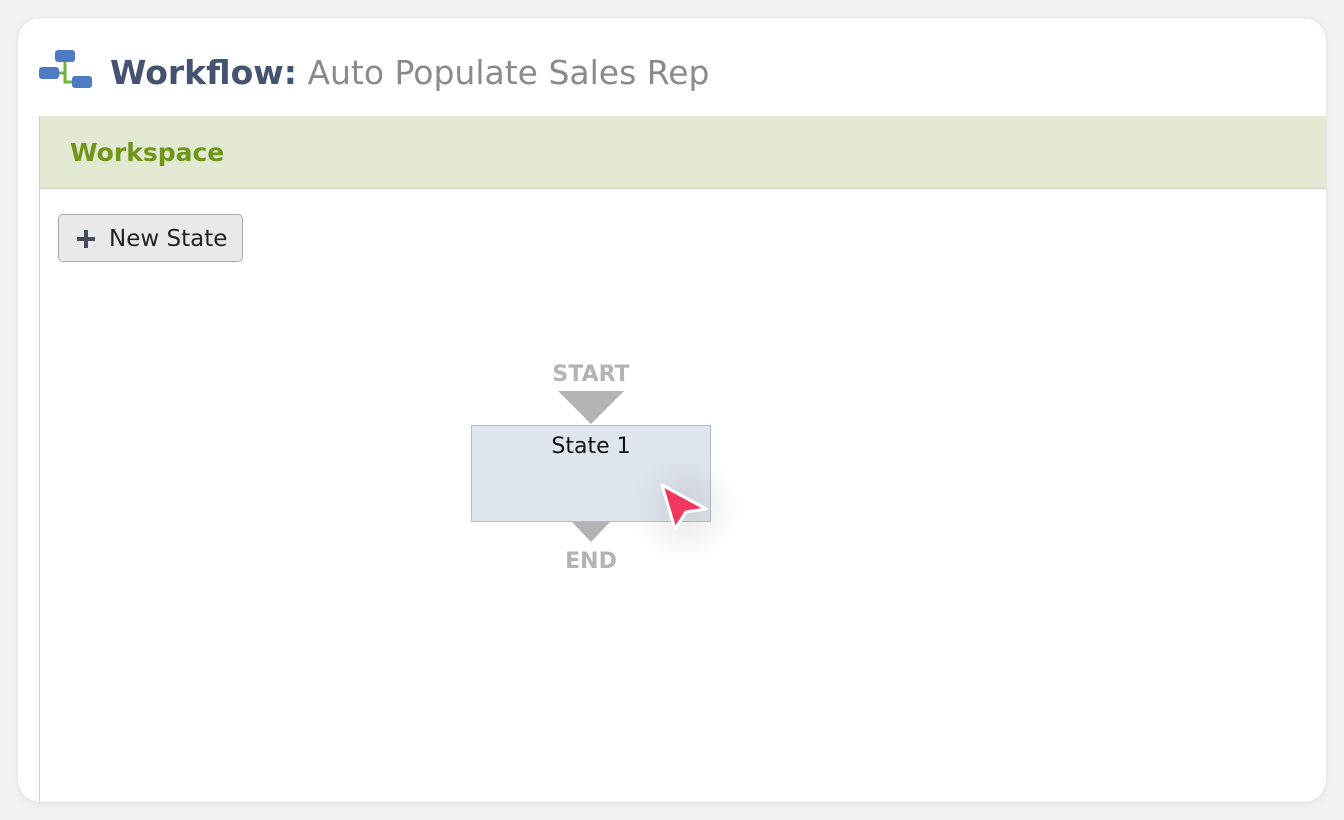  What do you see at coordinates (508, 72) in the screenshot?
I see `workflow-name: Auto Populate Sales Rep` at bounding box center [508, 72].